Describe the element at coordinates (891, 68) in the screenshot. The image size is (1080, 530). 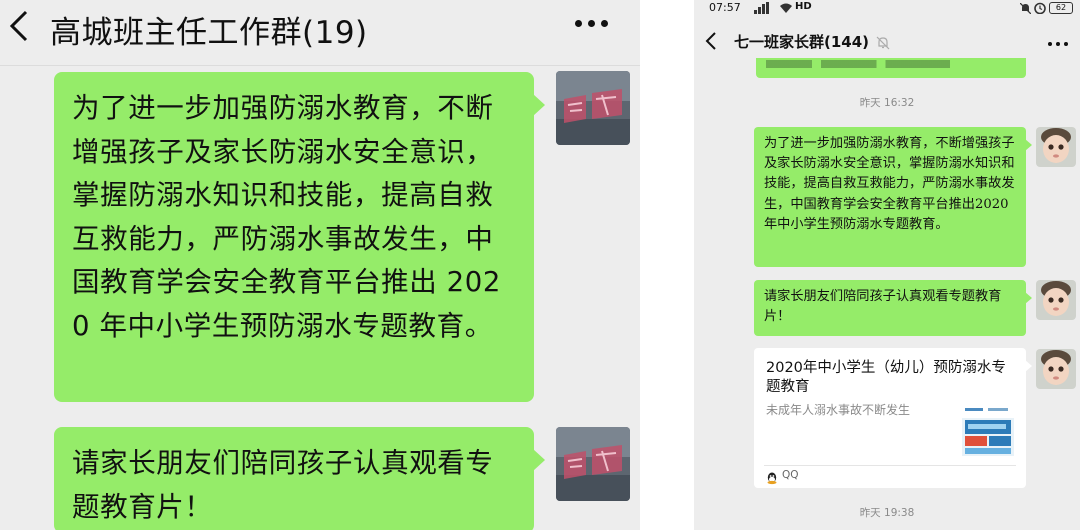
I see `previous-message-bubble` at that location.